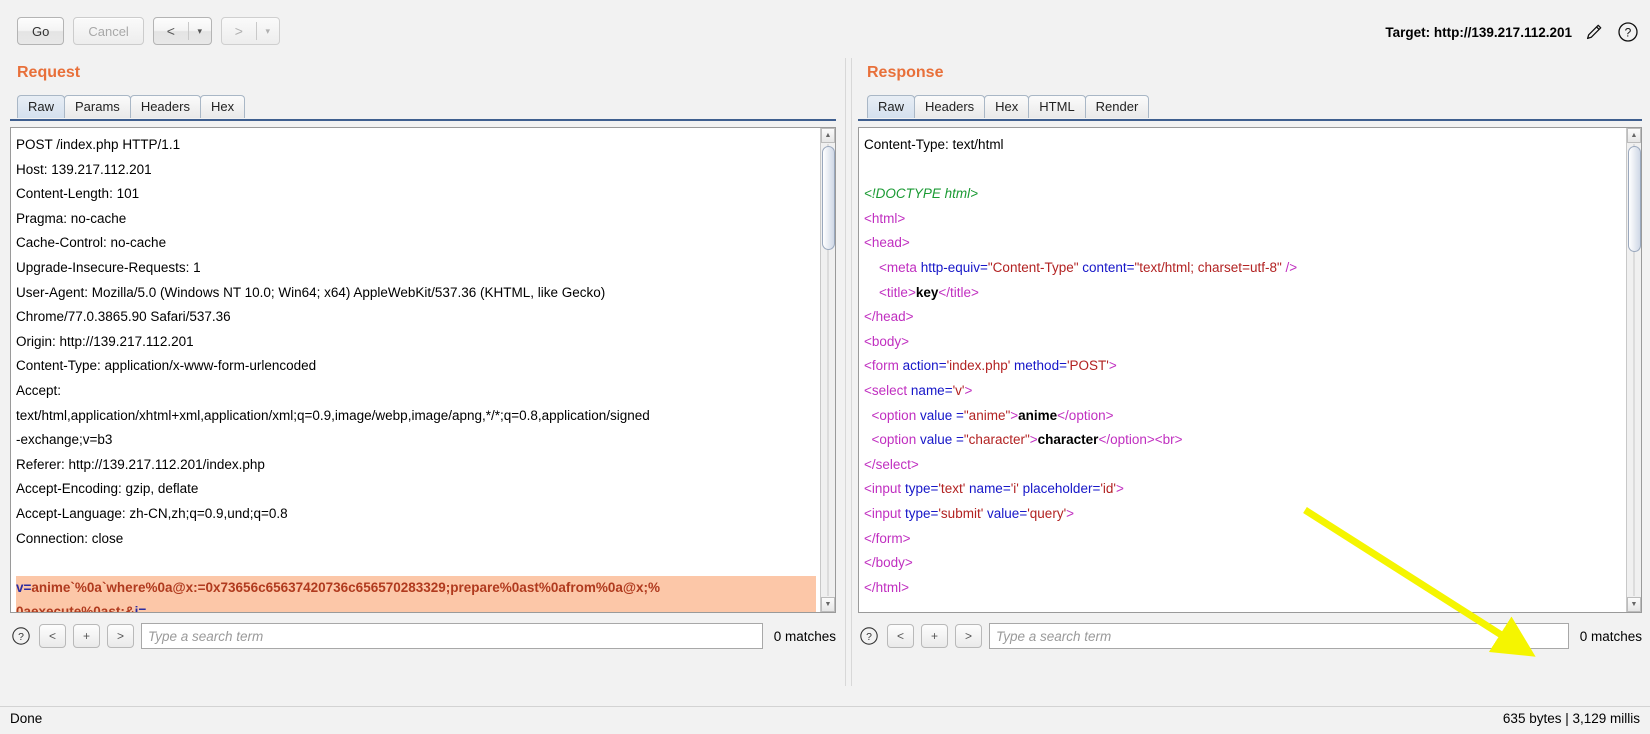 The width and height of the screenshot is (1650, 734). I want to click on back-split-button: < ▾, so click(182, 31).